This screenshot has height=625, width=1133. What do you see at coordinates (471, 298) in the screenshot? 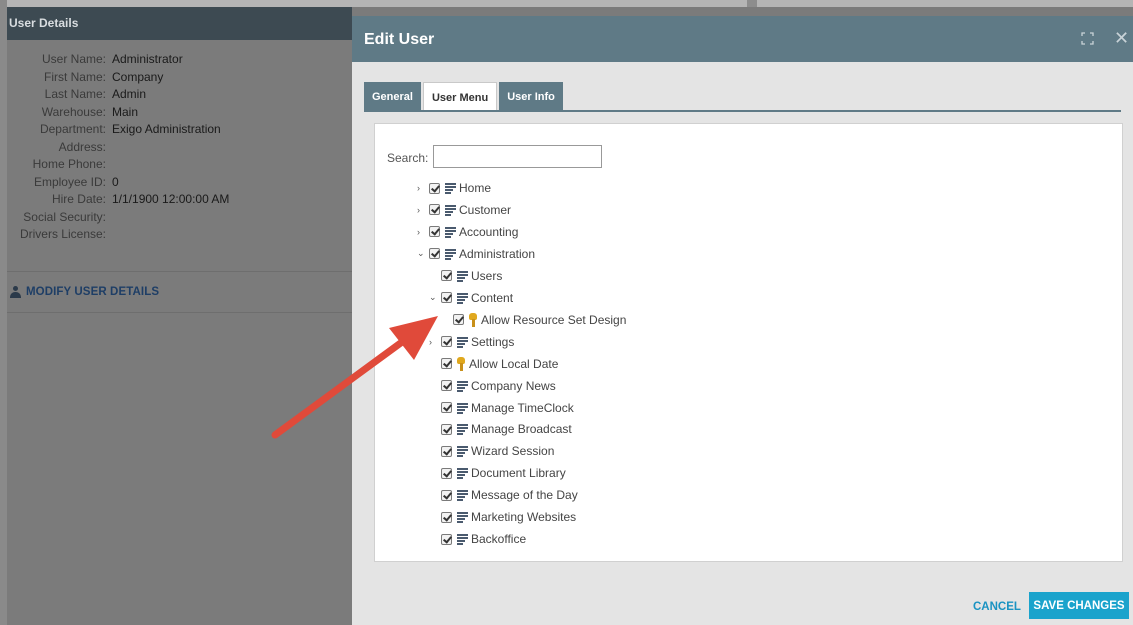
I see `tree-item: ⌄ Content` at bounding box center [471, 298].